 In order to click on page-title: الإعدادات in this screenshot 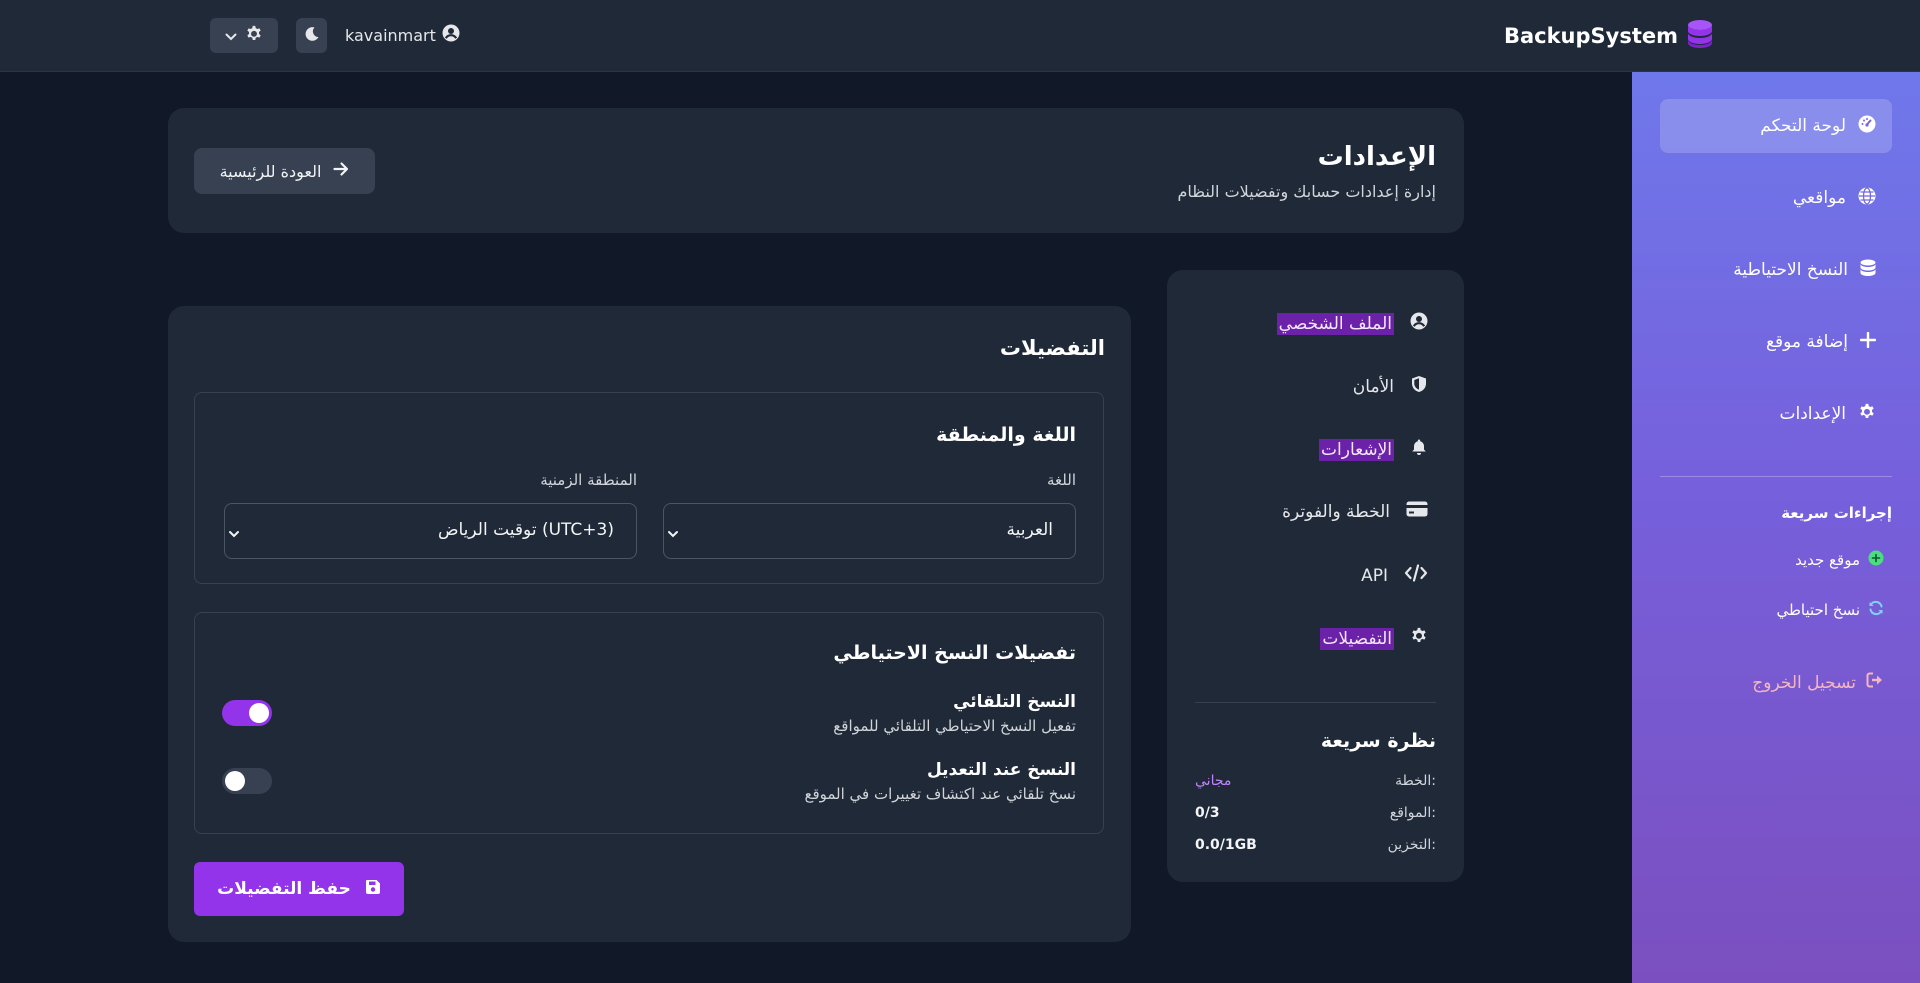, I will do `click(1376, 157)`.